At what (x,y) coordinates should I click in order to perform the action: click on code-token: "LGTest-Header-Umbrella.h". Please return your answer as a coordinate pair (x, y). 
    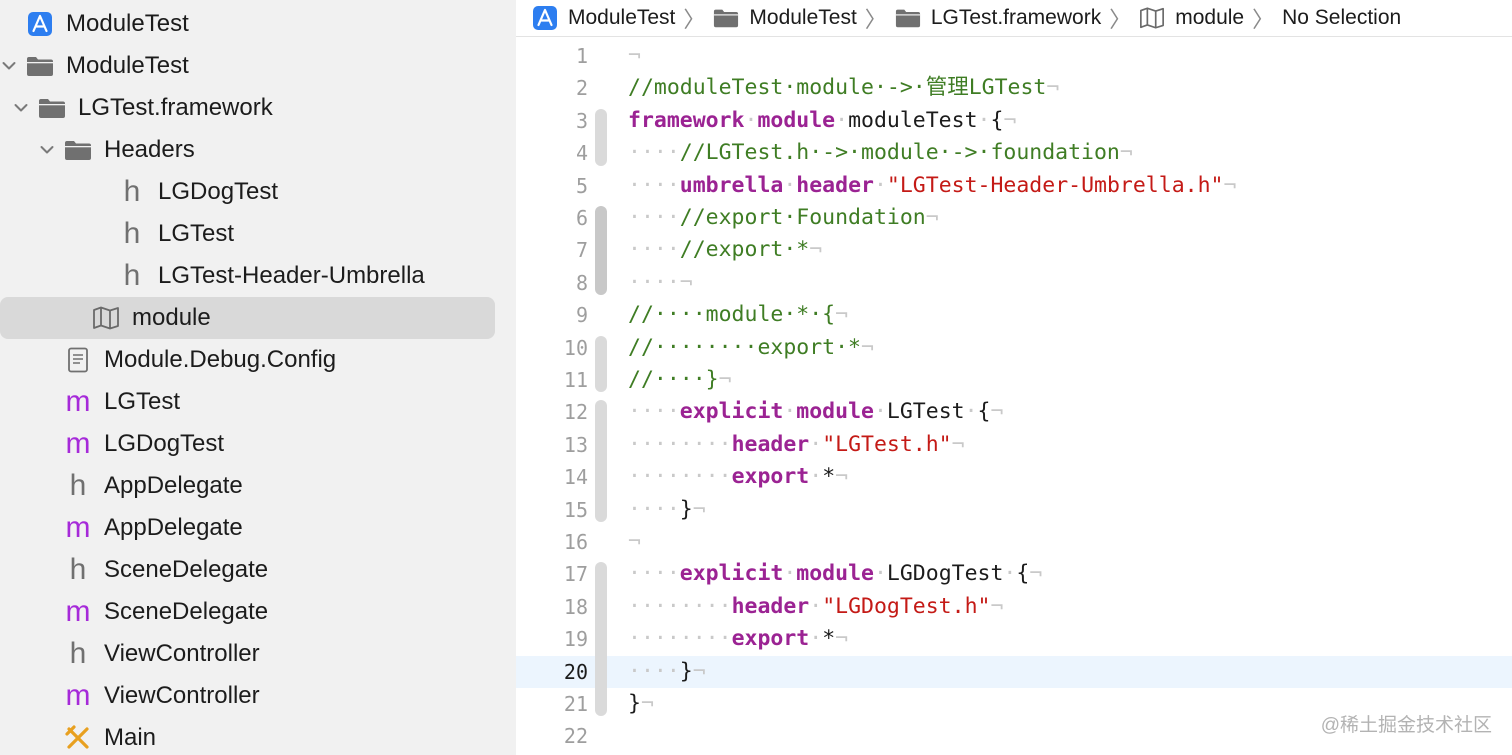
    Looking at the image, I should click on (1055, 185).